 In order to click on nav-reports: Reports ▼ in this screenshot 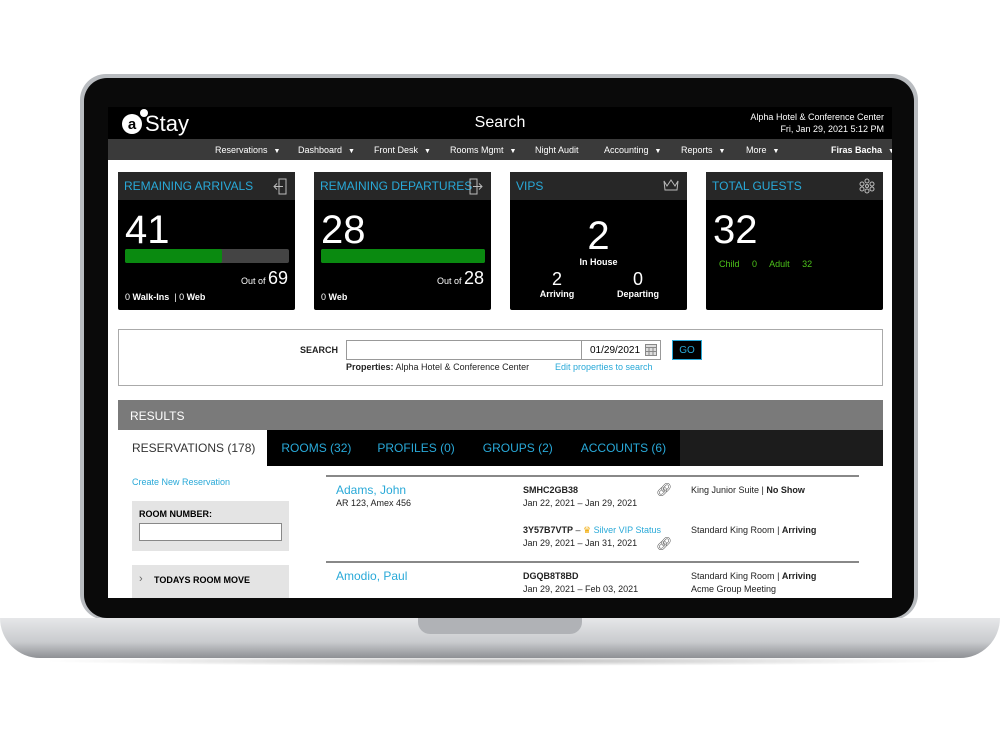, I will do `click(703, 150)`.